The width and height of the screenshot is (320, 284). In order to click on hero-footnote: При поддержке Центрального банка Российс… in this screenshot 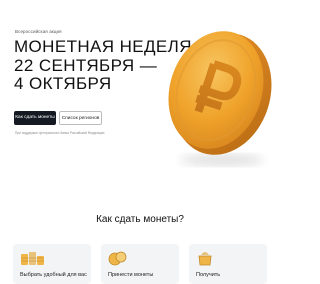, I will do `click(60, 133)`.